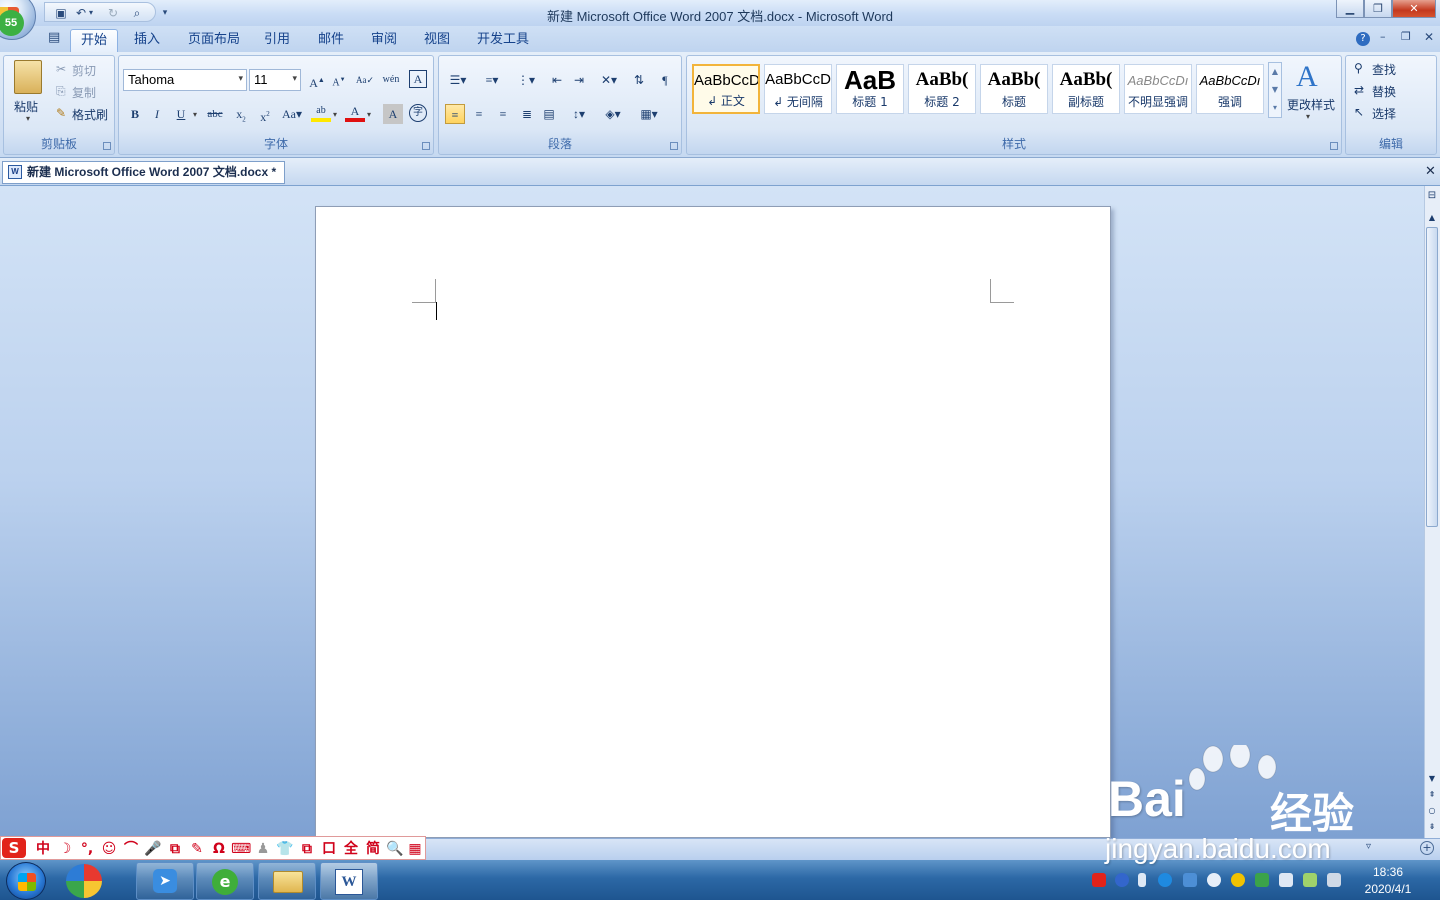 This screenshot has width=1440, height=900. Describe the element at coordinates (1432, 195) in the screenshot. I see `ruler-toggle-icon: ⊟` at that location.